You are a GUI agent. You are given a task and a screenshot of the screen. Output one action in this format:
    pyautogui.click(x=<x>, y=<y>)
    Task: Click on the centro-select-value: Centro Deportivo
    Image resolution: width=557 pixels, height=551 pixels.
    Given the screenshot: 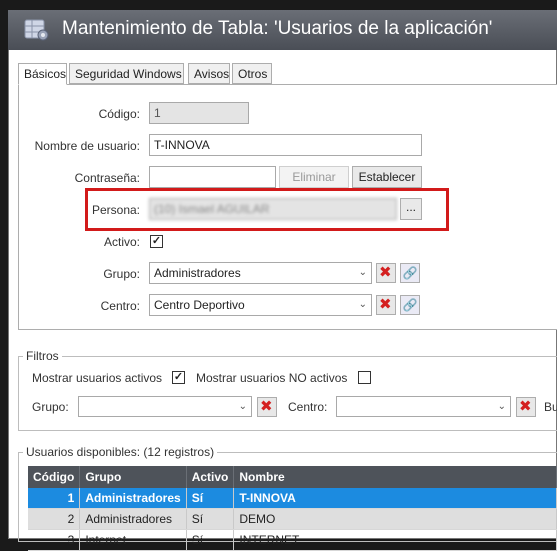 What is the action you would take?
    pyautogui.click(x=199, y=305)
    